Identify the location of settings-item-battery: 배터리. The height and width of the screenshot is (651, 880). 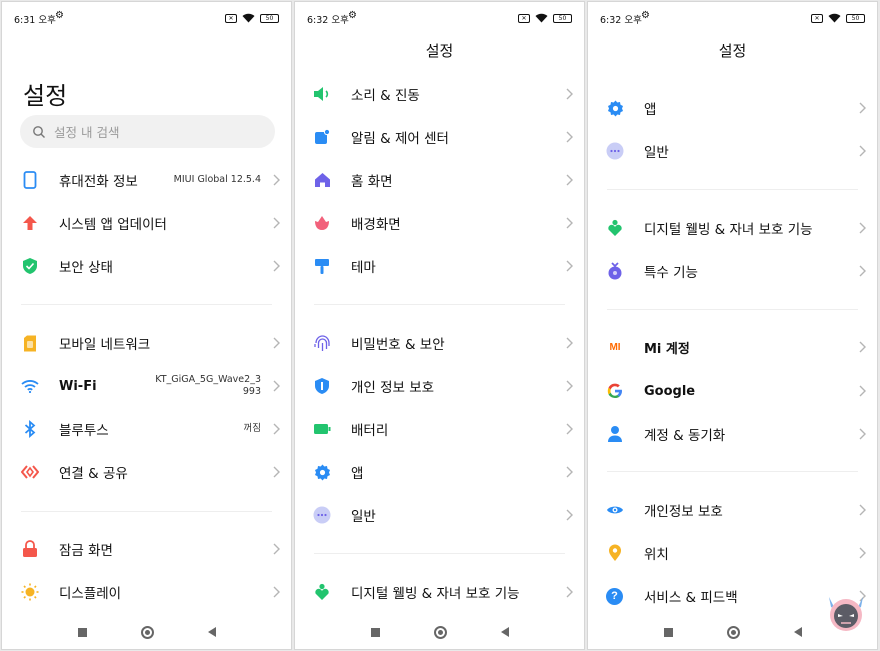
(439, 429).